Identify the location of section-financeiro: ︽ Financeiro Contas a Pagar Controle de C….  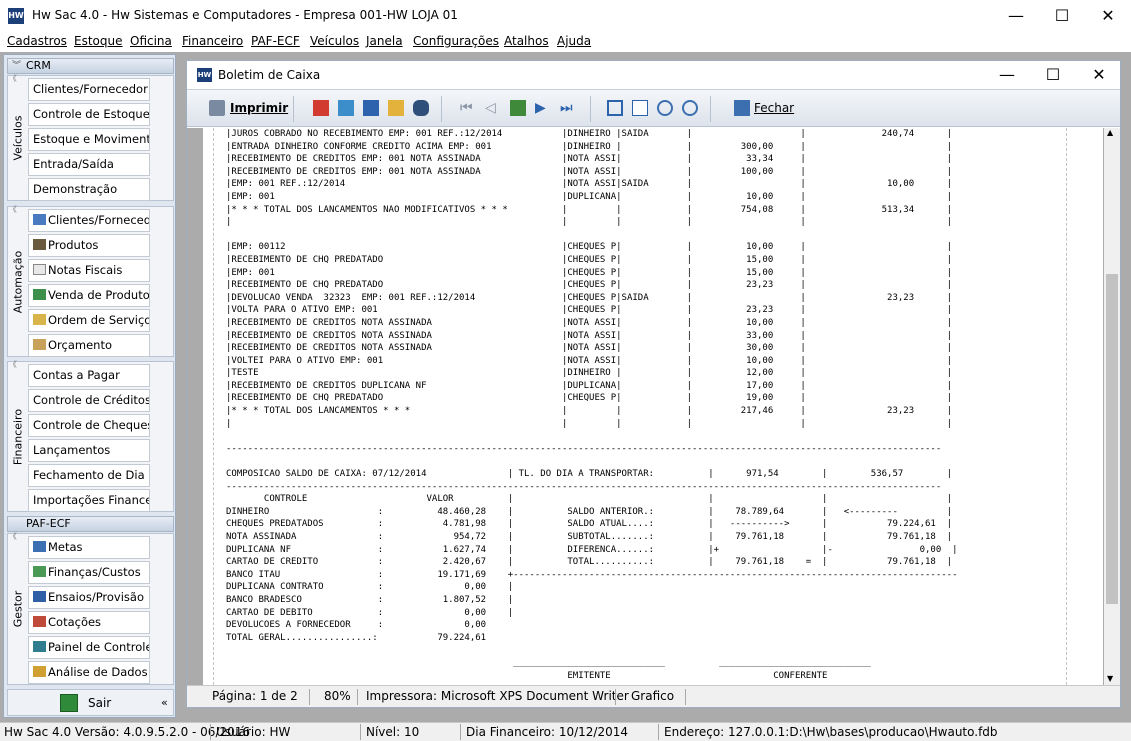
(90, 436).